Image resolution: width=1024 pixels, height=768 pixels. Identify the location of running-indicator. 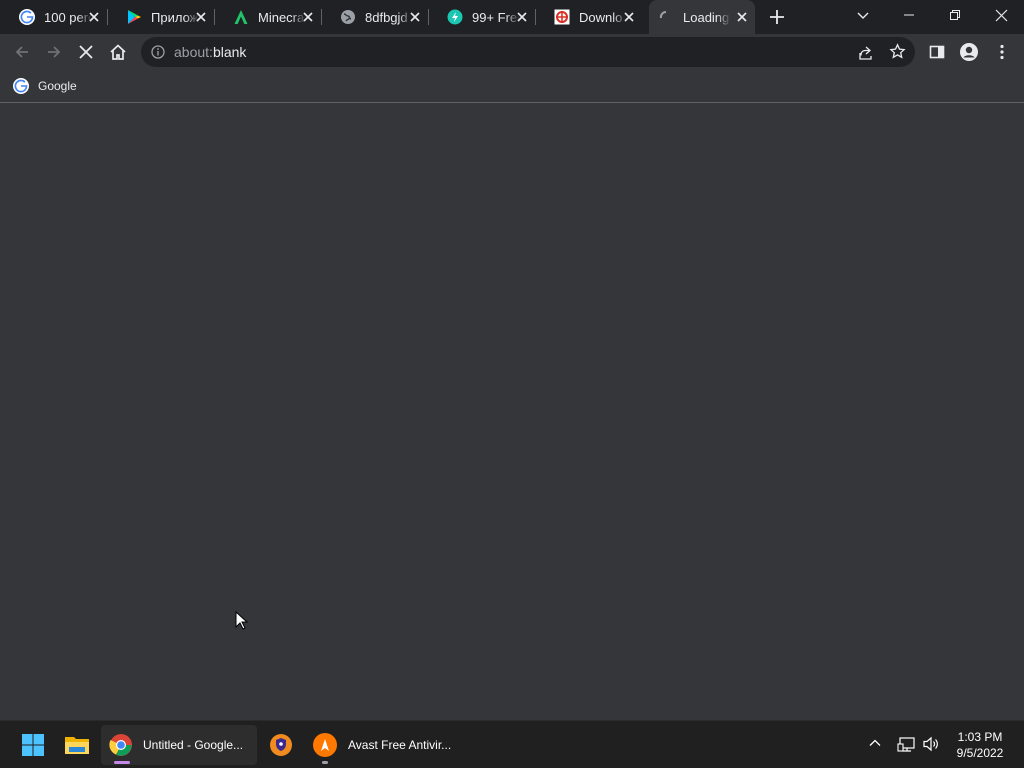
(325, 762).